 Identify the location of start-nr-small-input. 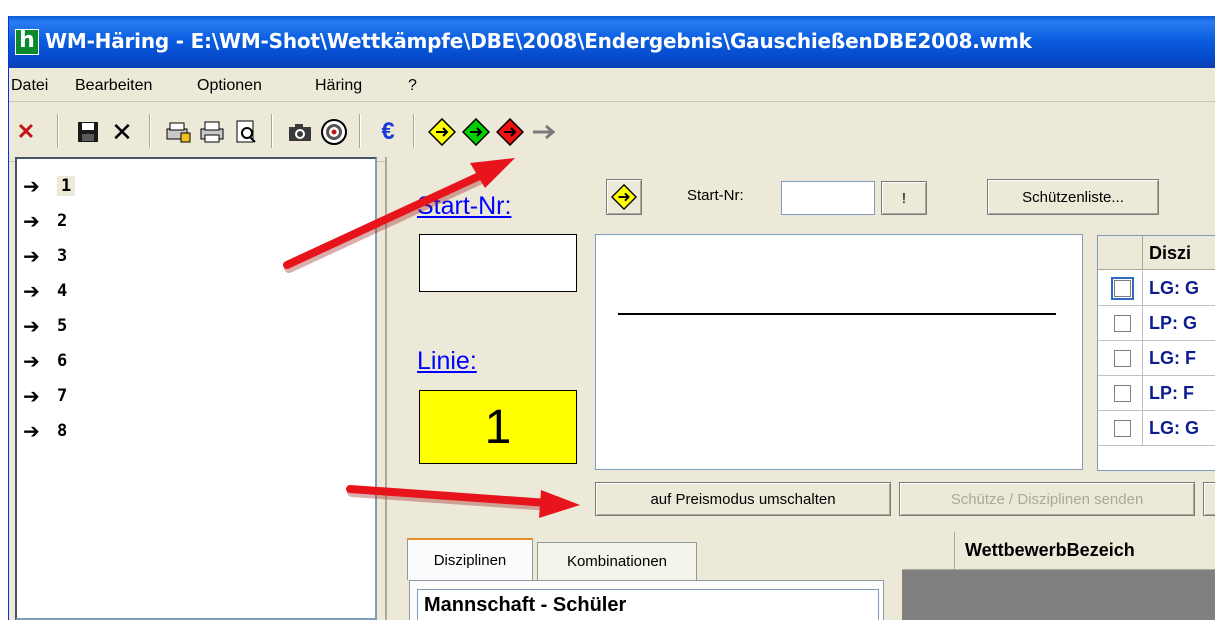
(828, 198).